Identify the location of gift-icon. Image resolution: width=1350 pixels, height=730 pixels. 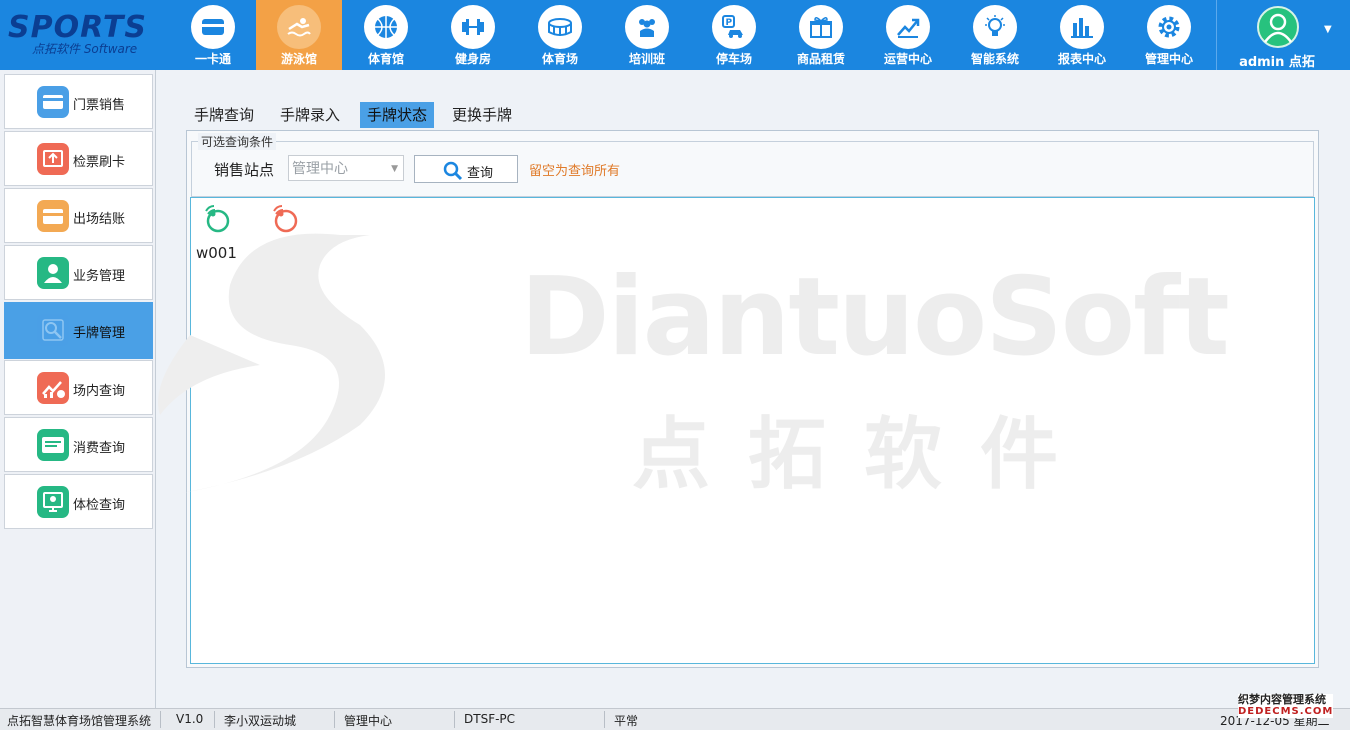
(821, 27).